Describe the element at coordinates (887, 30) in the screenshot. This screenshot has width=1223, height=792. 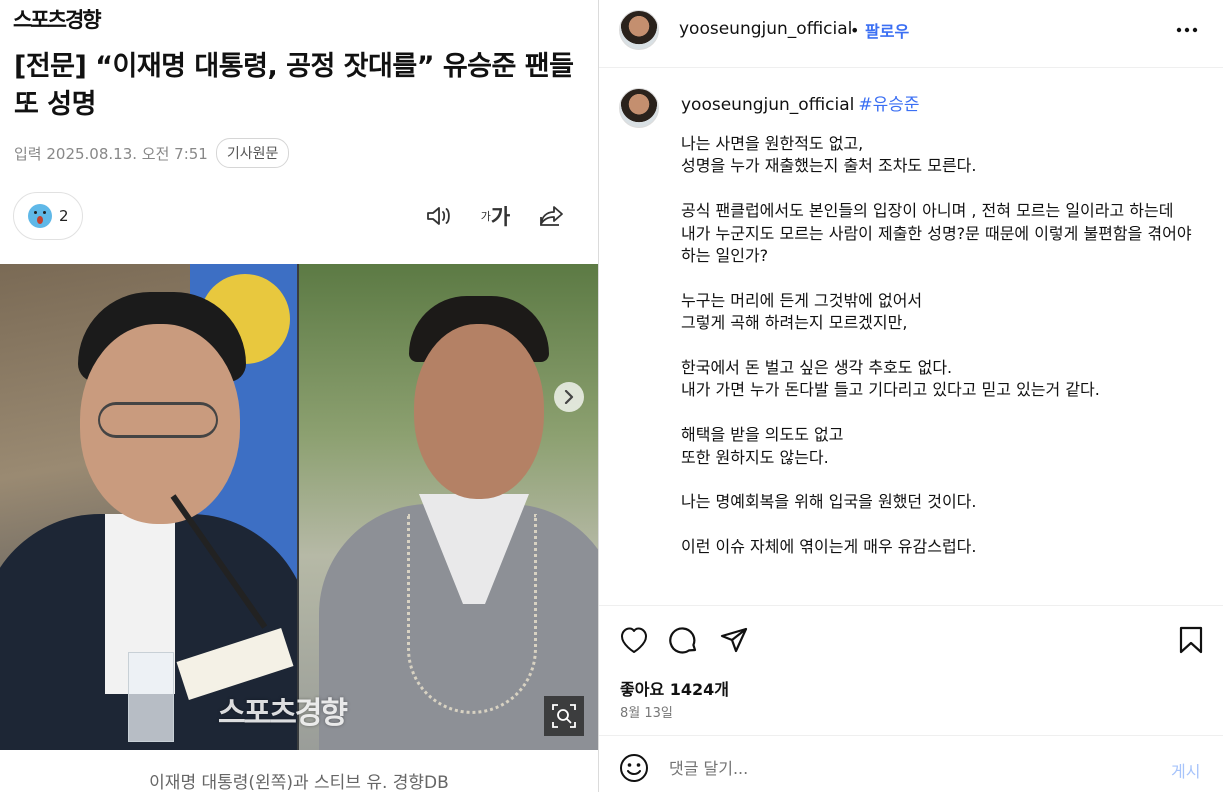
I see `follow-button: 팔로우` at that location.